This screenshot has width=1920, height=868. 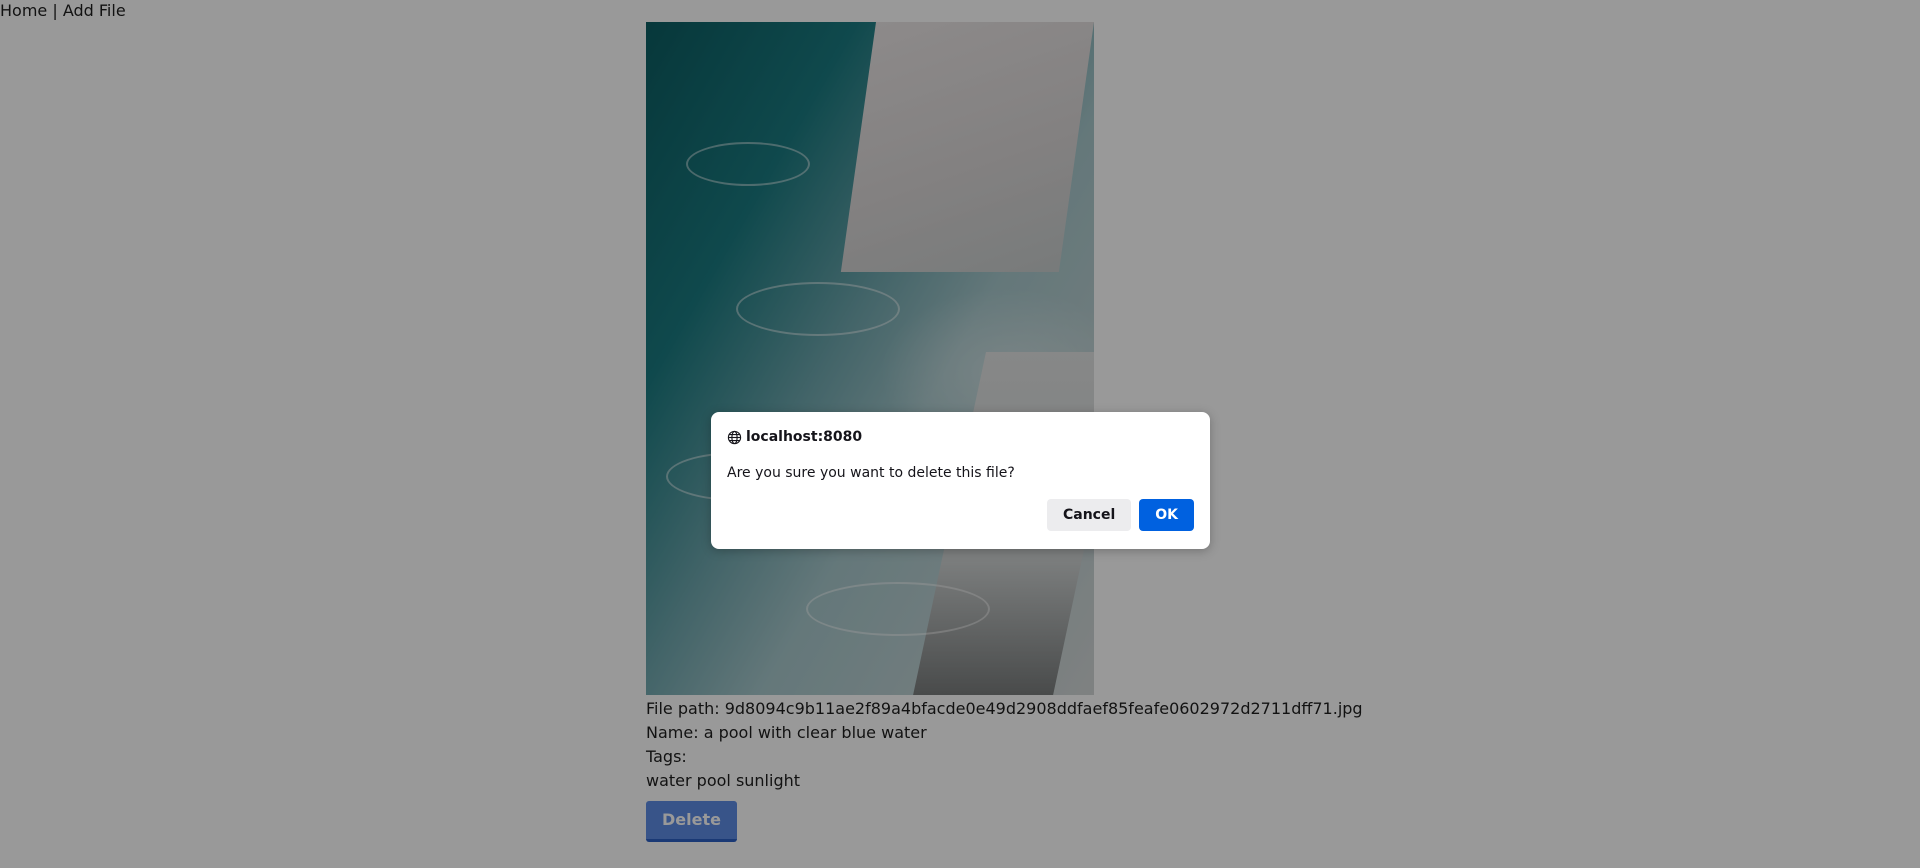 I want to click on ok-button: OK, so click(x=1166, y=515).